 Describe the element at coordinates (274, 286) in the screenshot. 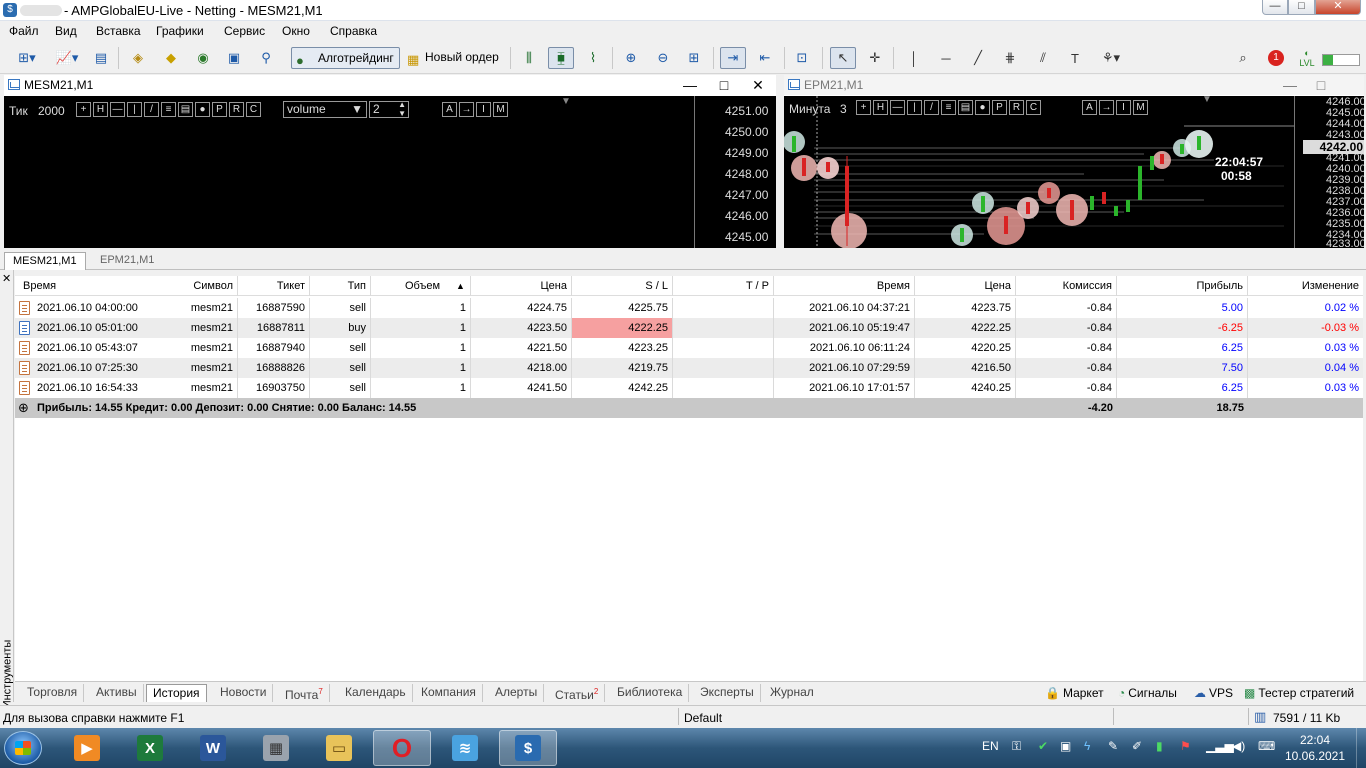

I see `column-header: Тикет` at that location.